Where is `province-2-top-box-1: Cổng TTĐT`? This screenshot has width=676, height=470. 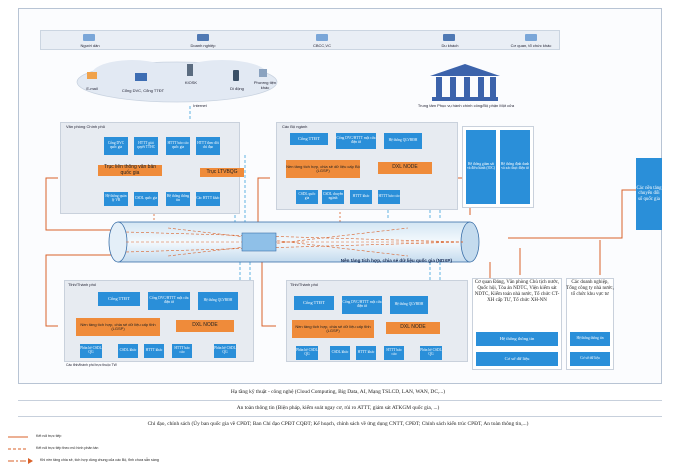 province-2-top-box-1: Cổng TTĐT is located at coordinates (314, 303).